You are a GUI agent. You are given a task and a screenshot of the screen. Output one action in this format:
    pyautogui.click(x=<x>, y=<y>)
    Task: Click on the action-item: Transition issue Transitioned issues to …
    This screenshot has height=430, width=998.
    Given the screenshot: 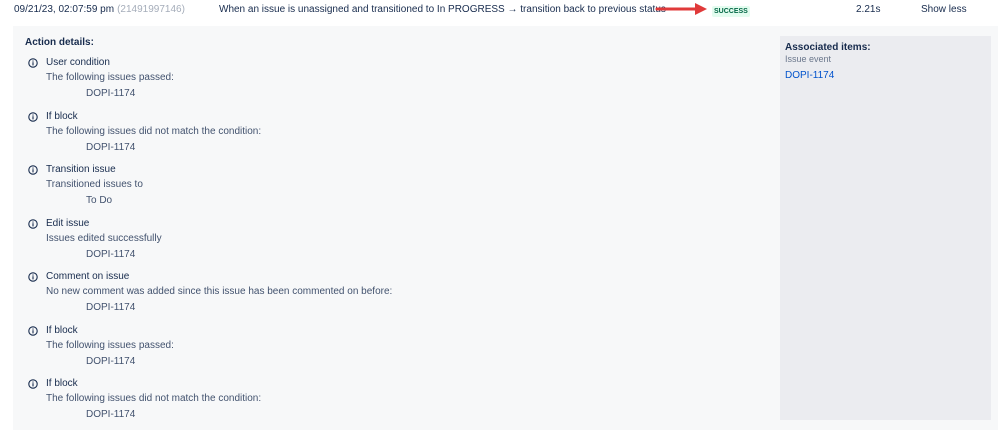 What is the action you would take?
    pyautogui.click(x=398, y=189)
    